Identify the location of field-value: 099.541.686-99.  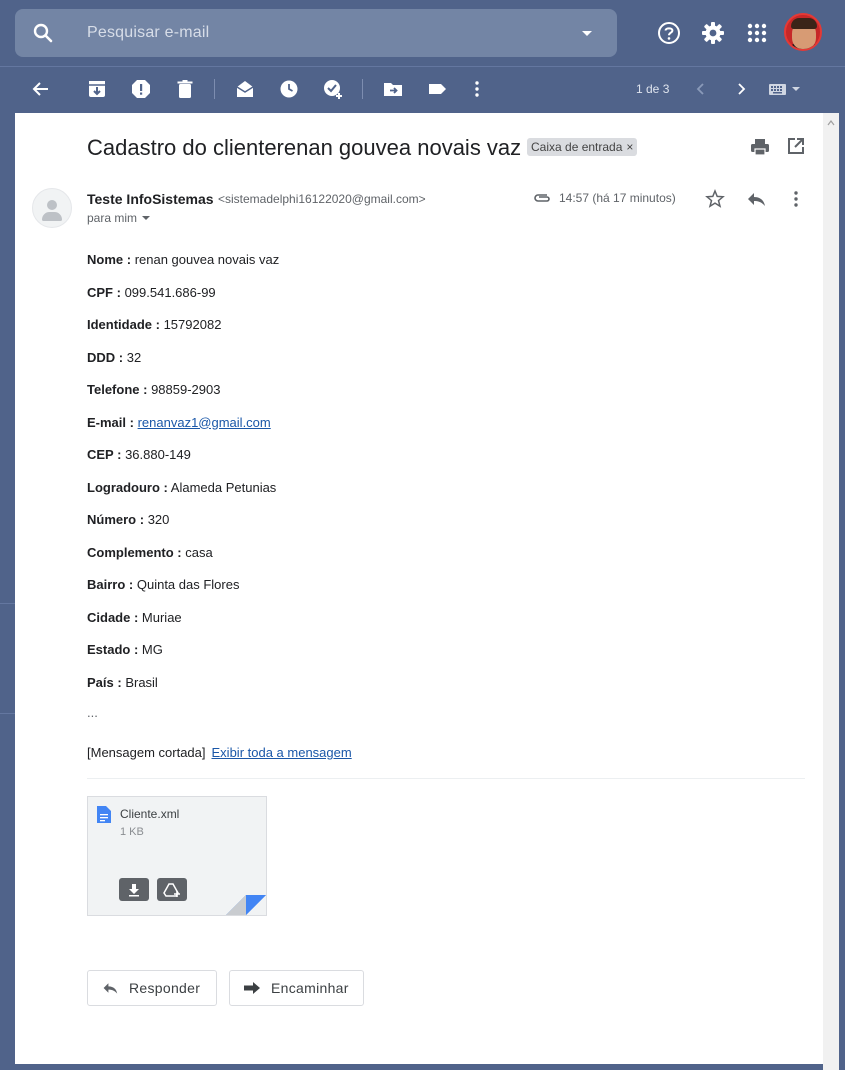
(170, 292).